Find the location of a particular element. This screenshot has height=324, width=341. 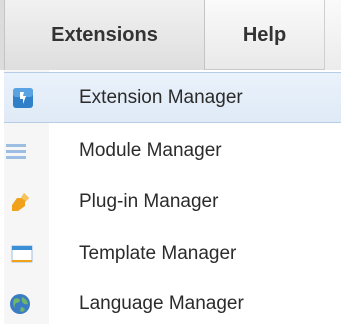

template-icon is located at coordinates (22, 253).